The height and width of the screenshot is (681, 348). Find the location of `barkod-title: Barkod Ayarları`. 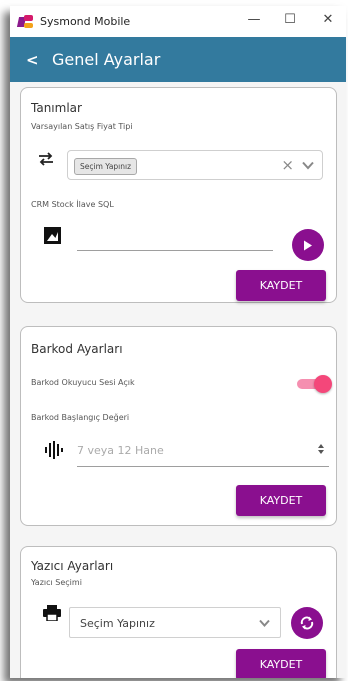

barkod-title: Barkod Ayarları is located at coordinates (77, 349).